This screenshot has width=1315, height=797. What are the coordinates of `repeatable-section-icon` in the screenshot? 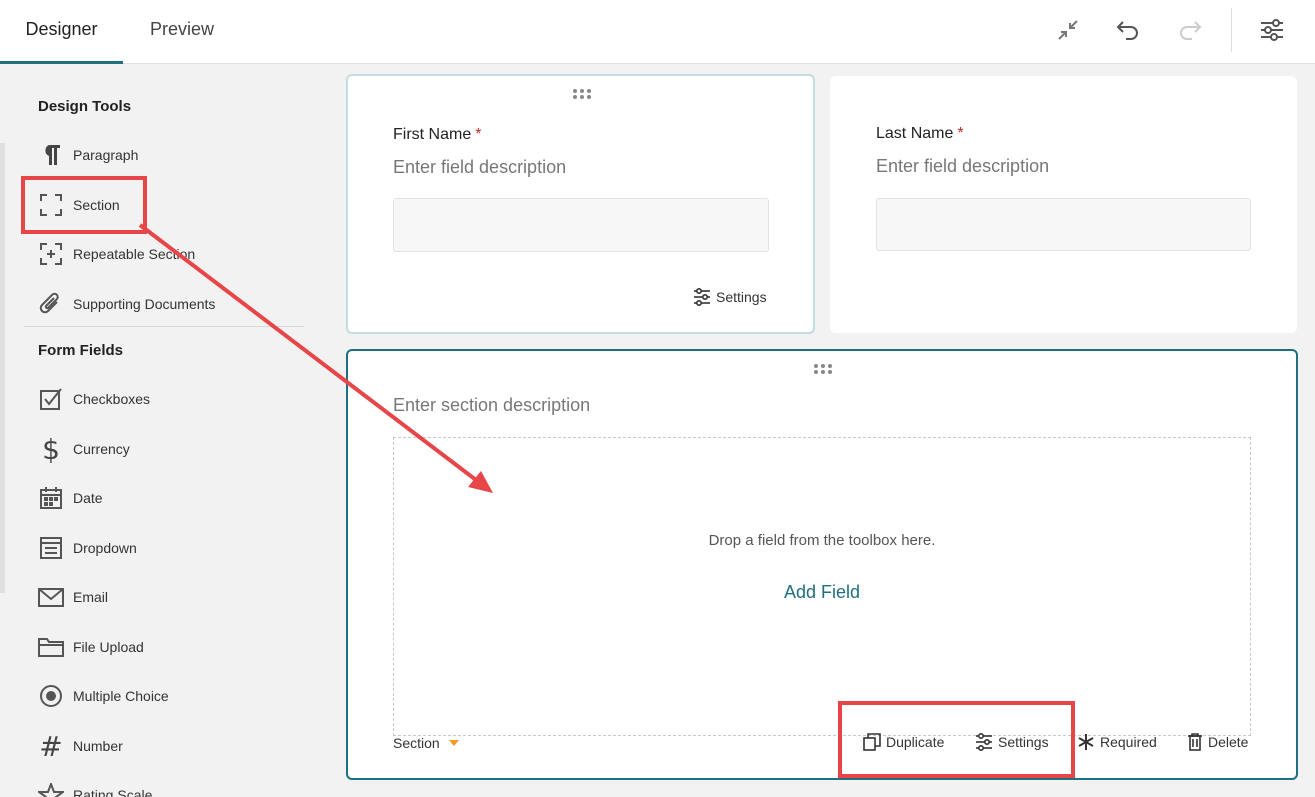 It's located at (51, 254).